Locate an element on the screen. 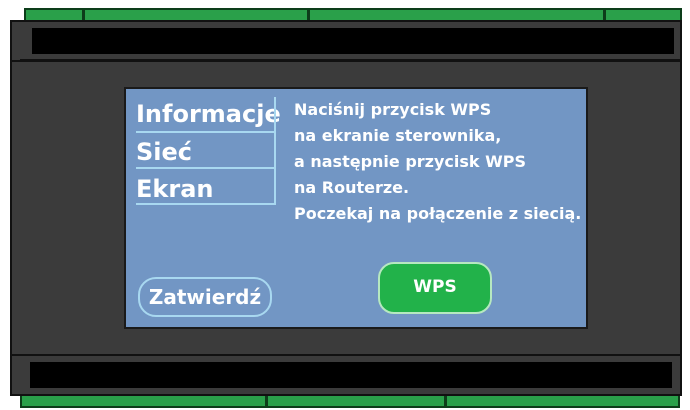 Image resolution: width=690 pixels, height=410 pixels. top-divider-line is located at coordinates (346, 61).